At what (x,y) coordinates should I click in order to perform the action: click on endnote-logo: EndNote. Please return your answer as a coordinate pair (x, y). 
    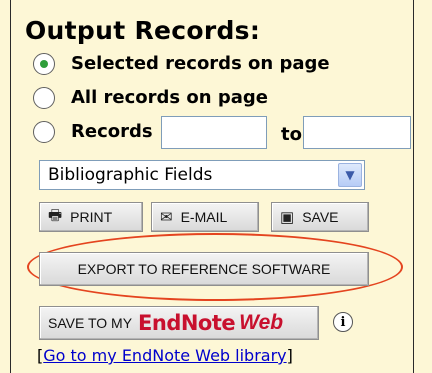
    Looking at the image, I should click on (187, 323).